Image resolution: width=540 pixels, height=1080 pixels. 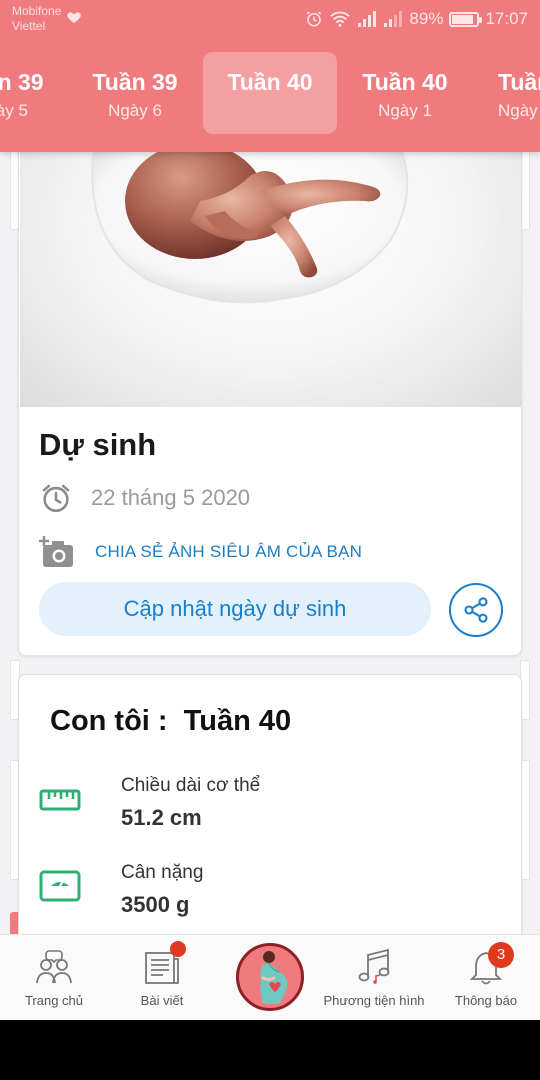 I want to click on heart-icon, so click(x=74, y=17).